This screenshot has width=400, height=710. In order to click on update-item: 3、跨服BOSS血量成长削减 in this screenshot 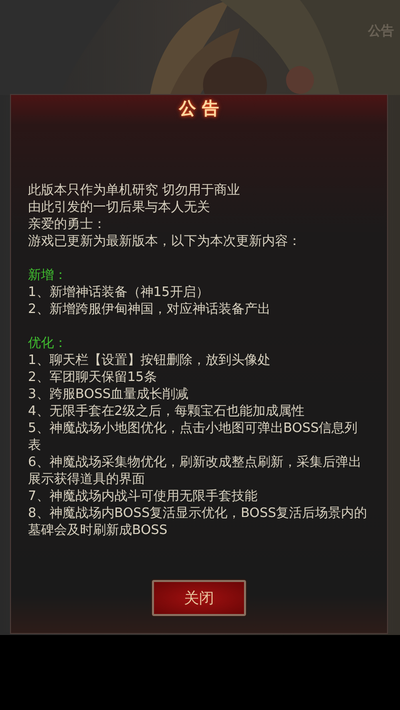, I will do `click(109, 394)`.